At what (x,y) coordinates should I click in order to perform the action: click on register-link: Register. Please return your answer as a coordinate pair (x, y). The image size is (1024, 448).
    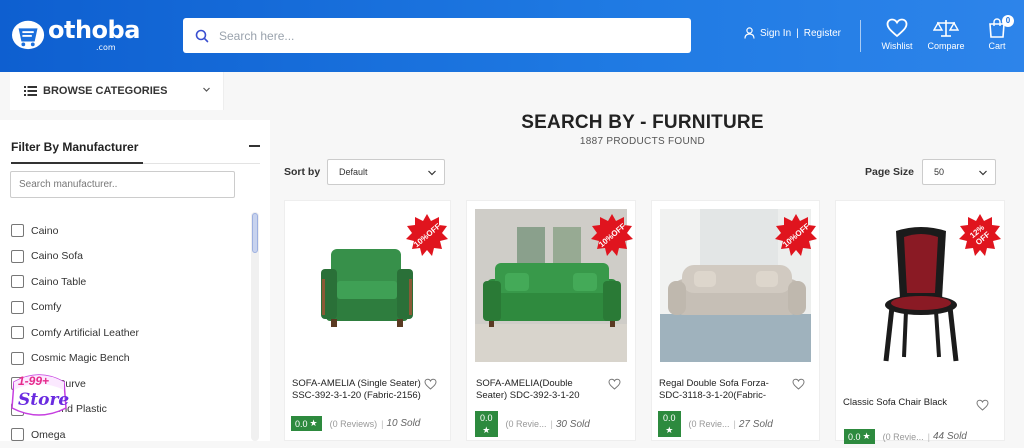
    Looking at the image, I should click on (822, 33).